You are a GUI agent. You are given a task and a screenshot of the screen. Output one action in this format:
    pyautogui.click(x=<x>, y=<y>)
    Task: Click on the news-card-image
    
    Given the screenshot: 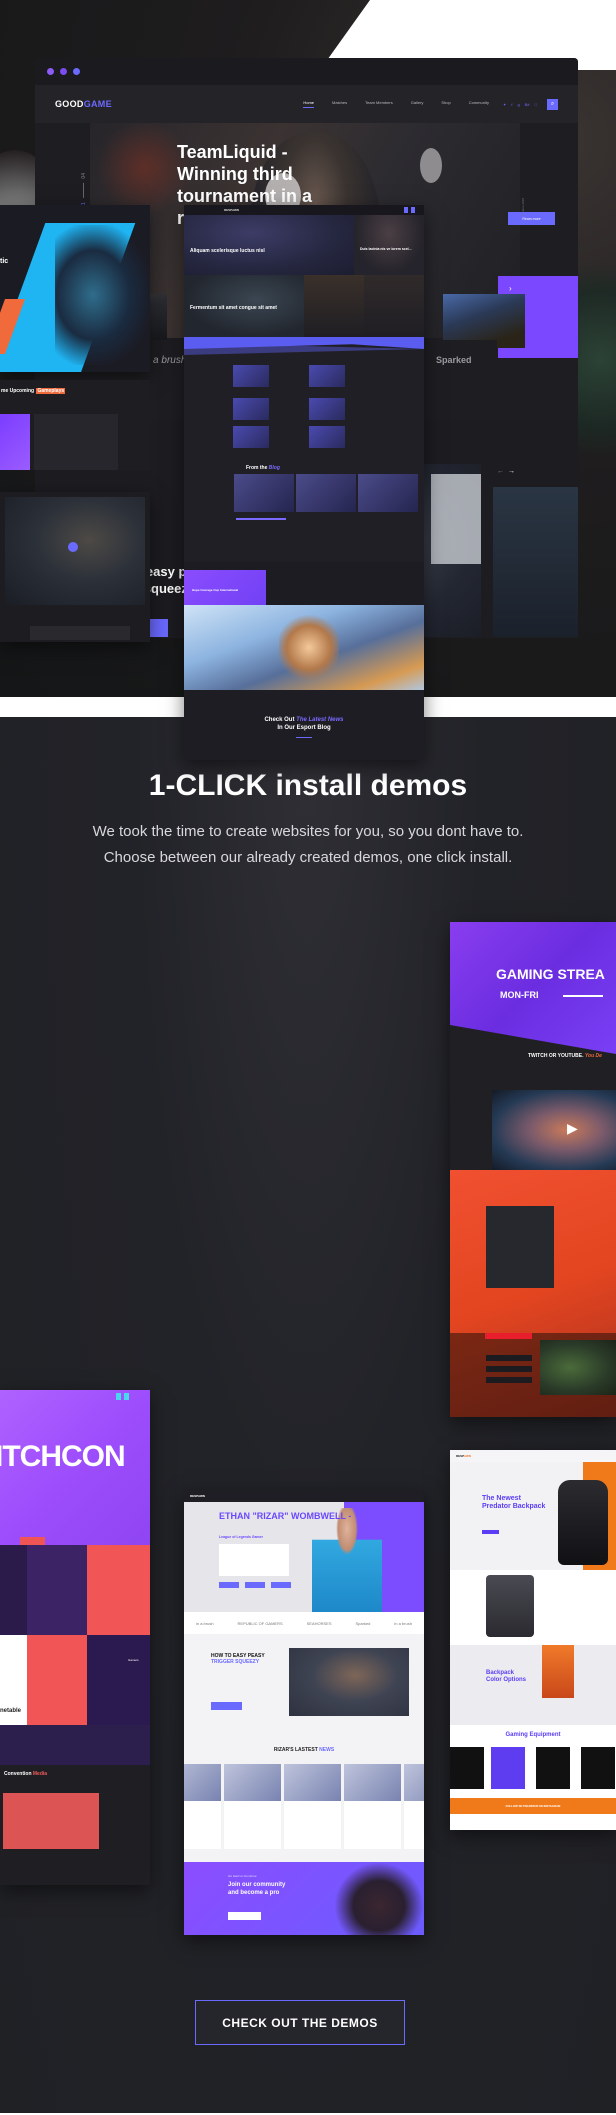 What is the action you would take?
    pyautogui.click(x=372, y=1782)
    